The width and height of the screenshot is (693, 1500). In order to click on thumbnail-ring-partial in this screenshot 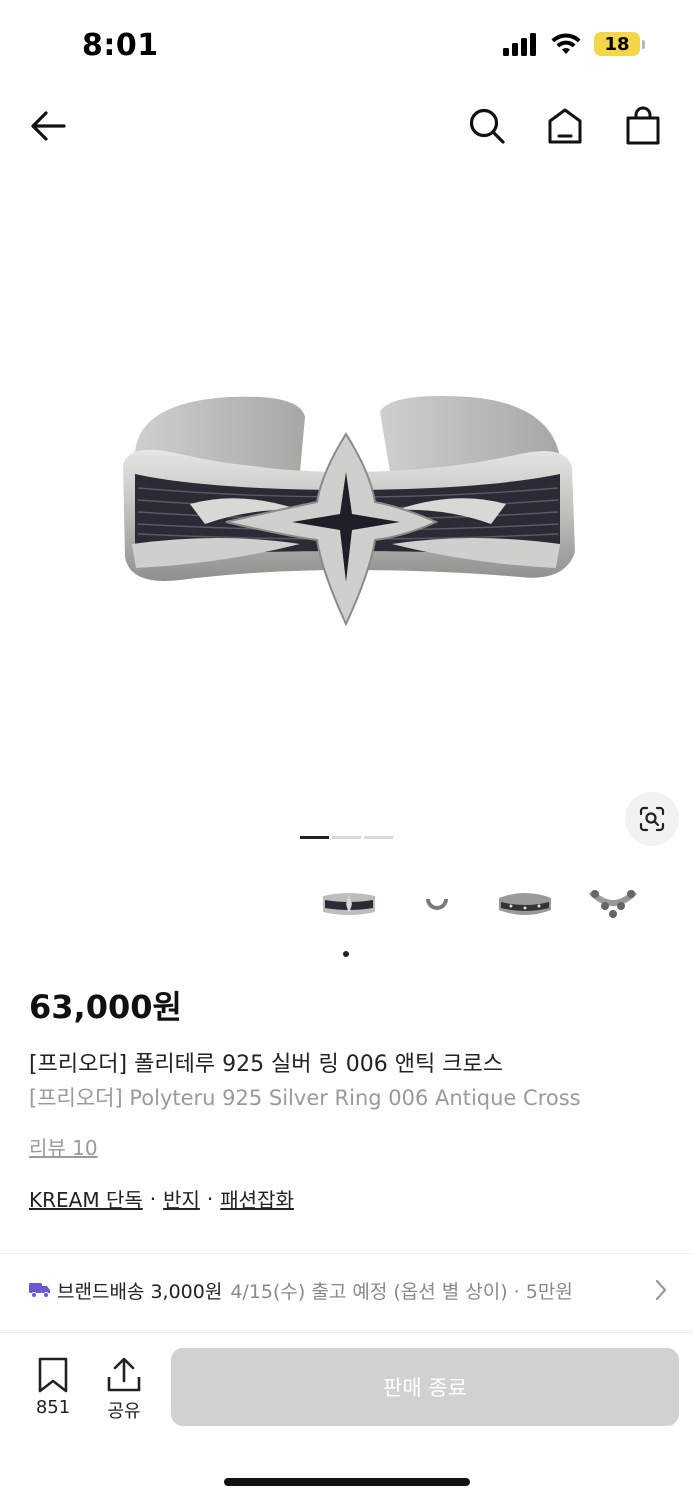, I will do `click(678, 904)`.